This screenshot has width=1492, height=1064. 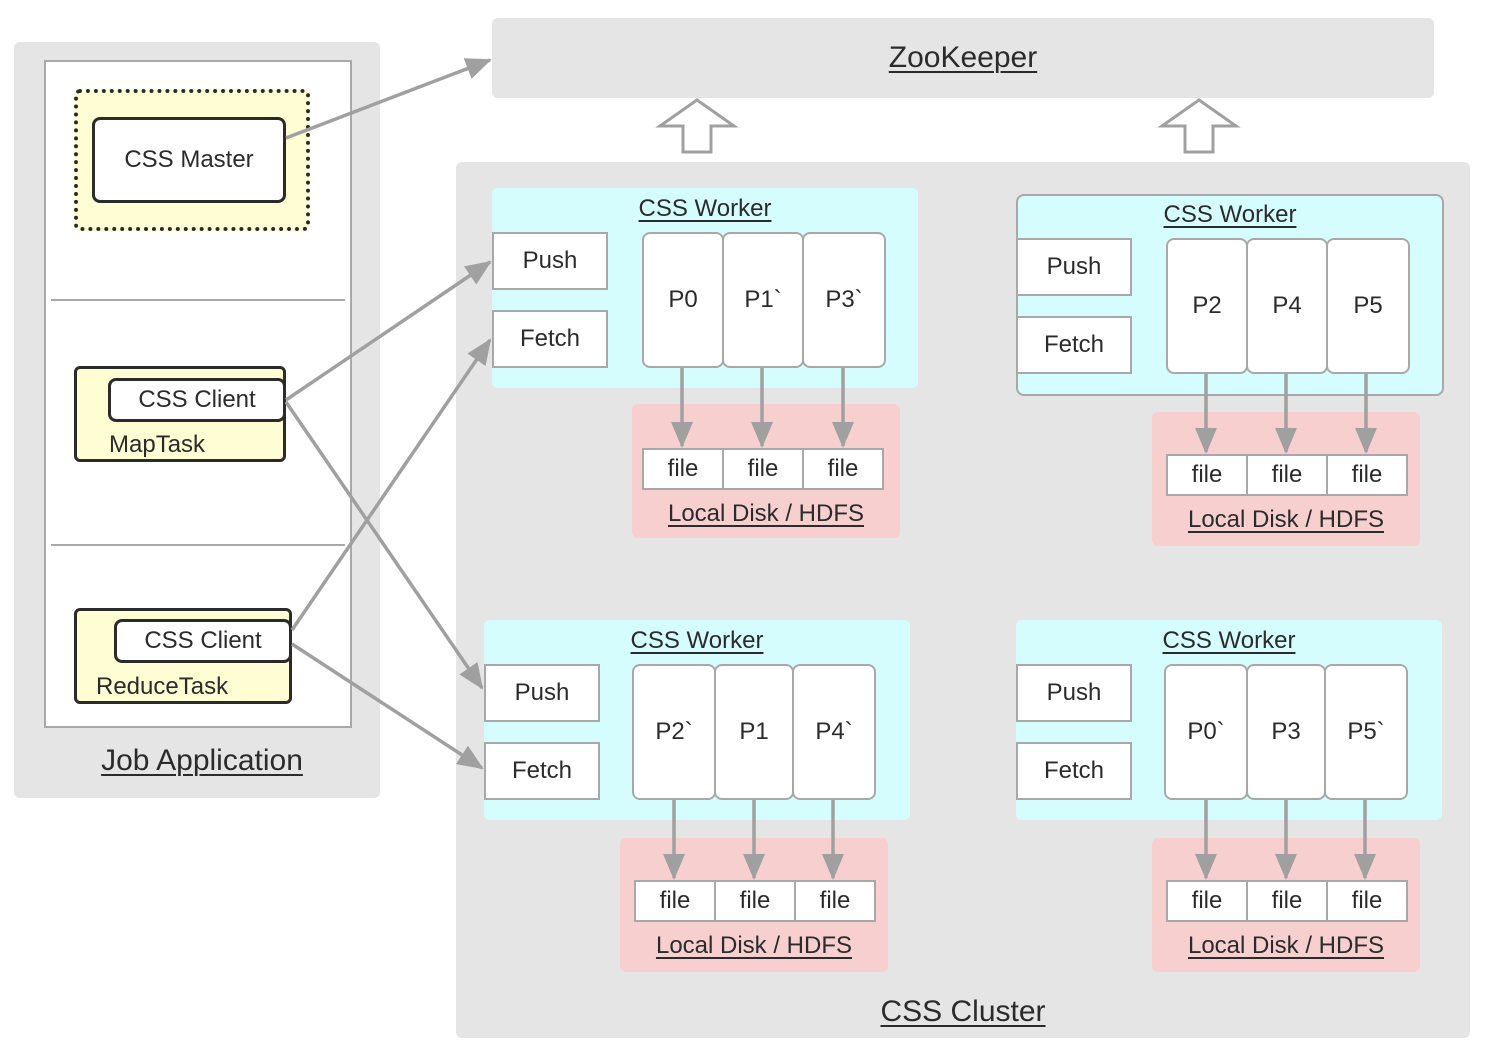 I want to click on css-cluster-label: CSS Cluster, so click(x=963, y=1011).